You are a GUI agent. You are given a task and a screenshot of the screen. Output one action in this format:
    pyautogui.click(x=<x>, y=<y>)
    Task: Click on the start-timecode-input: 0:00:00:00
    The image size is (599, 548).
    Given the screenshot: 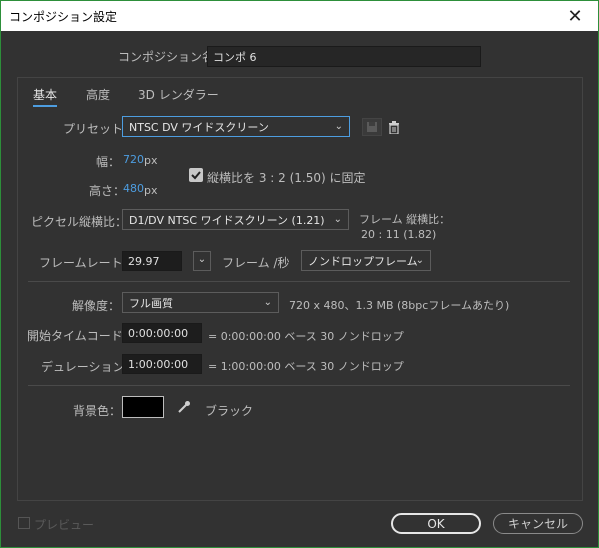 What is the action you would take?
    pyautogui.click(x=162, y=333)
    